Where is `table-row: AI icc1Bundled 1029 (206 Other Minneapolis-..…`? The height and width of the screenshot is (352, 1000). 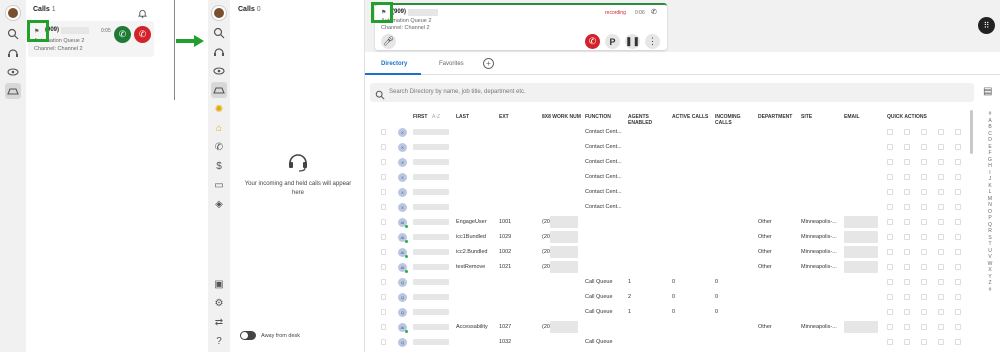
table-row: AI icc1Bundled 1029 (206 Other Minneapolis-..… is located at coordinates (670, 237).